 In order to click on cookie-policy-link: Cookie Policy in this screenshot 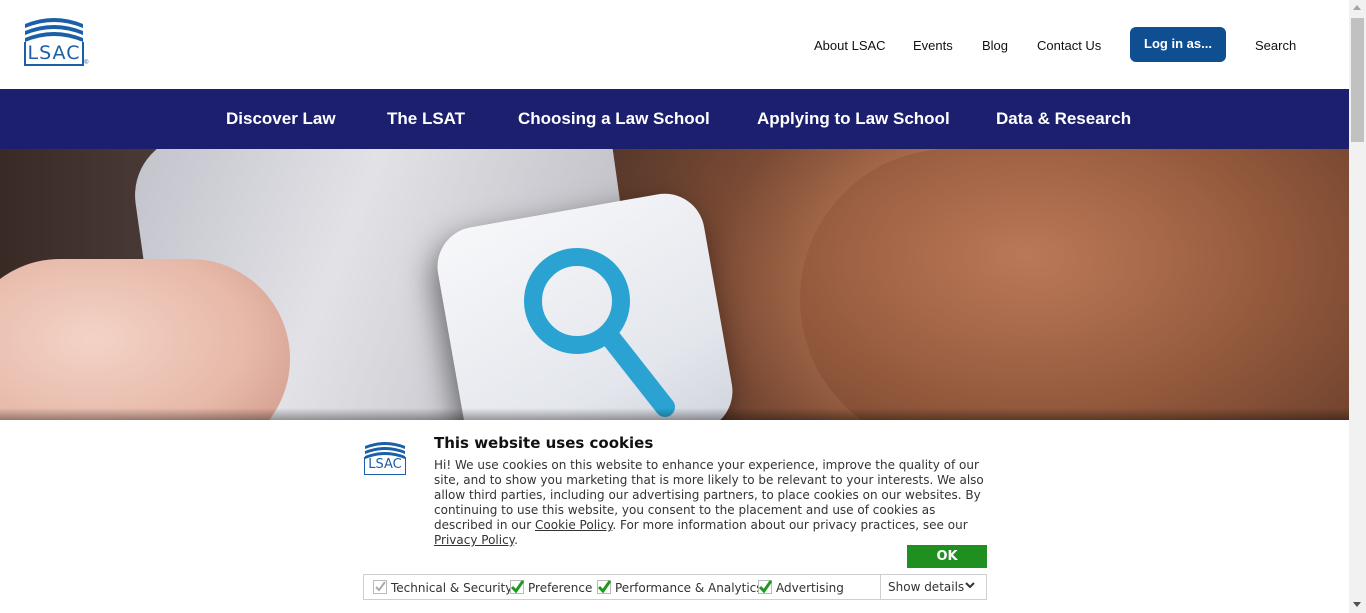, I will do `click(573, 525)`.